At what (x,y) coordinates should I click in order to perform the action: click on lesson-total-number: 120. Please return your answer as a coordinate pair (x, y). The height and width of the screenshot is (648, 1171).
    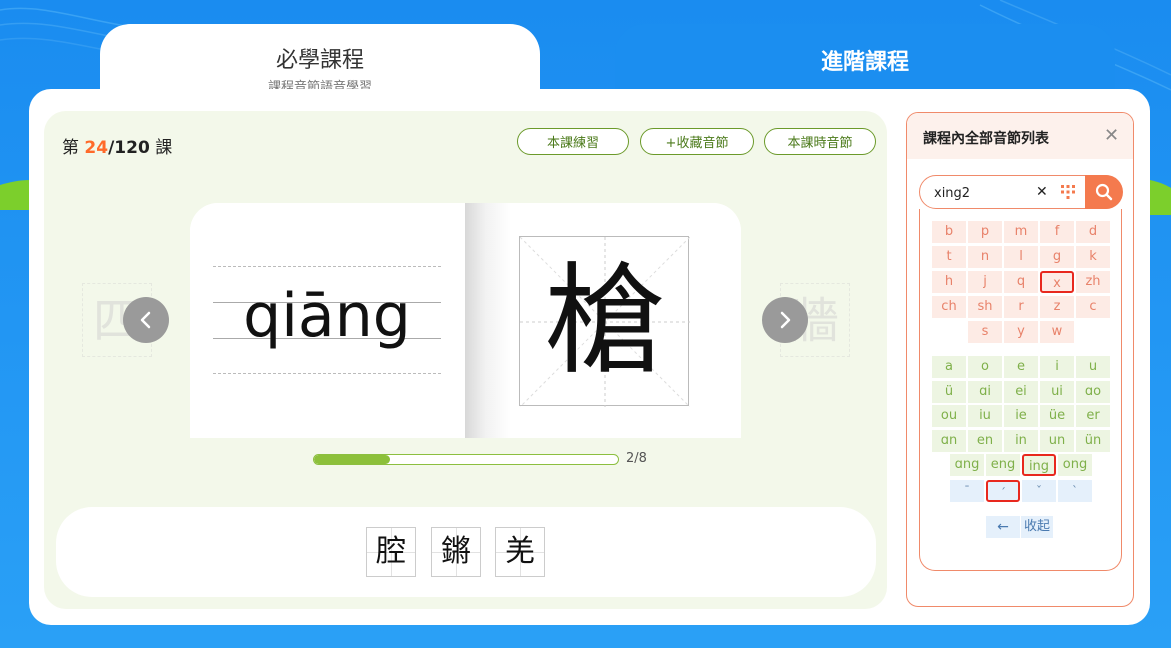
    Looking at the image, I should click on (132, 148).